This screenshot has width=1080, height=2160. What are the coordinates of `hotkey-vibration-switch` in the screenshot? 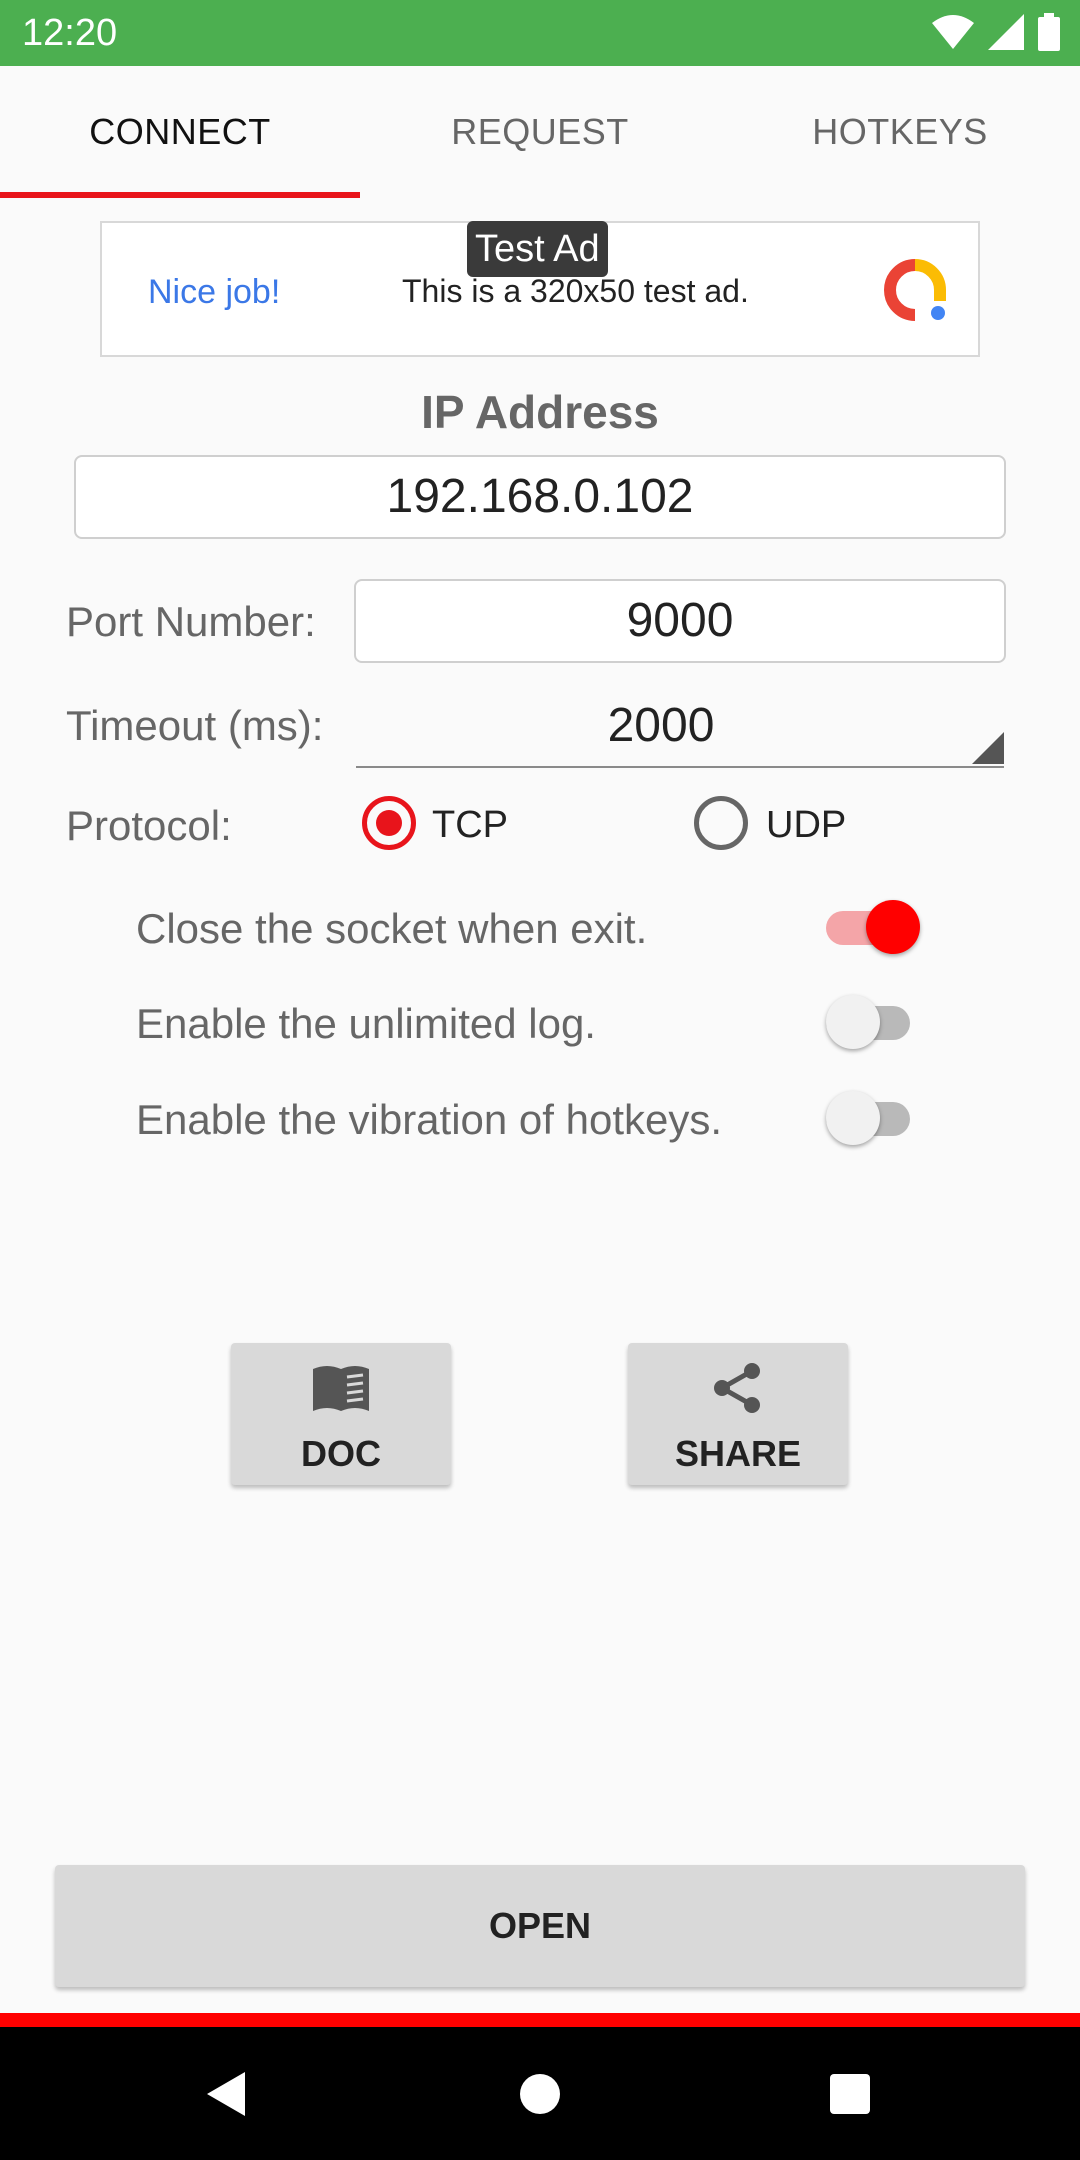 It's located at (871, 1117).